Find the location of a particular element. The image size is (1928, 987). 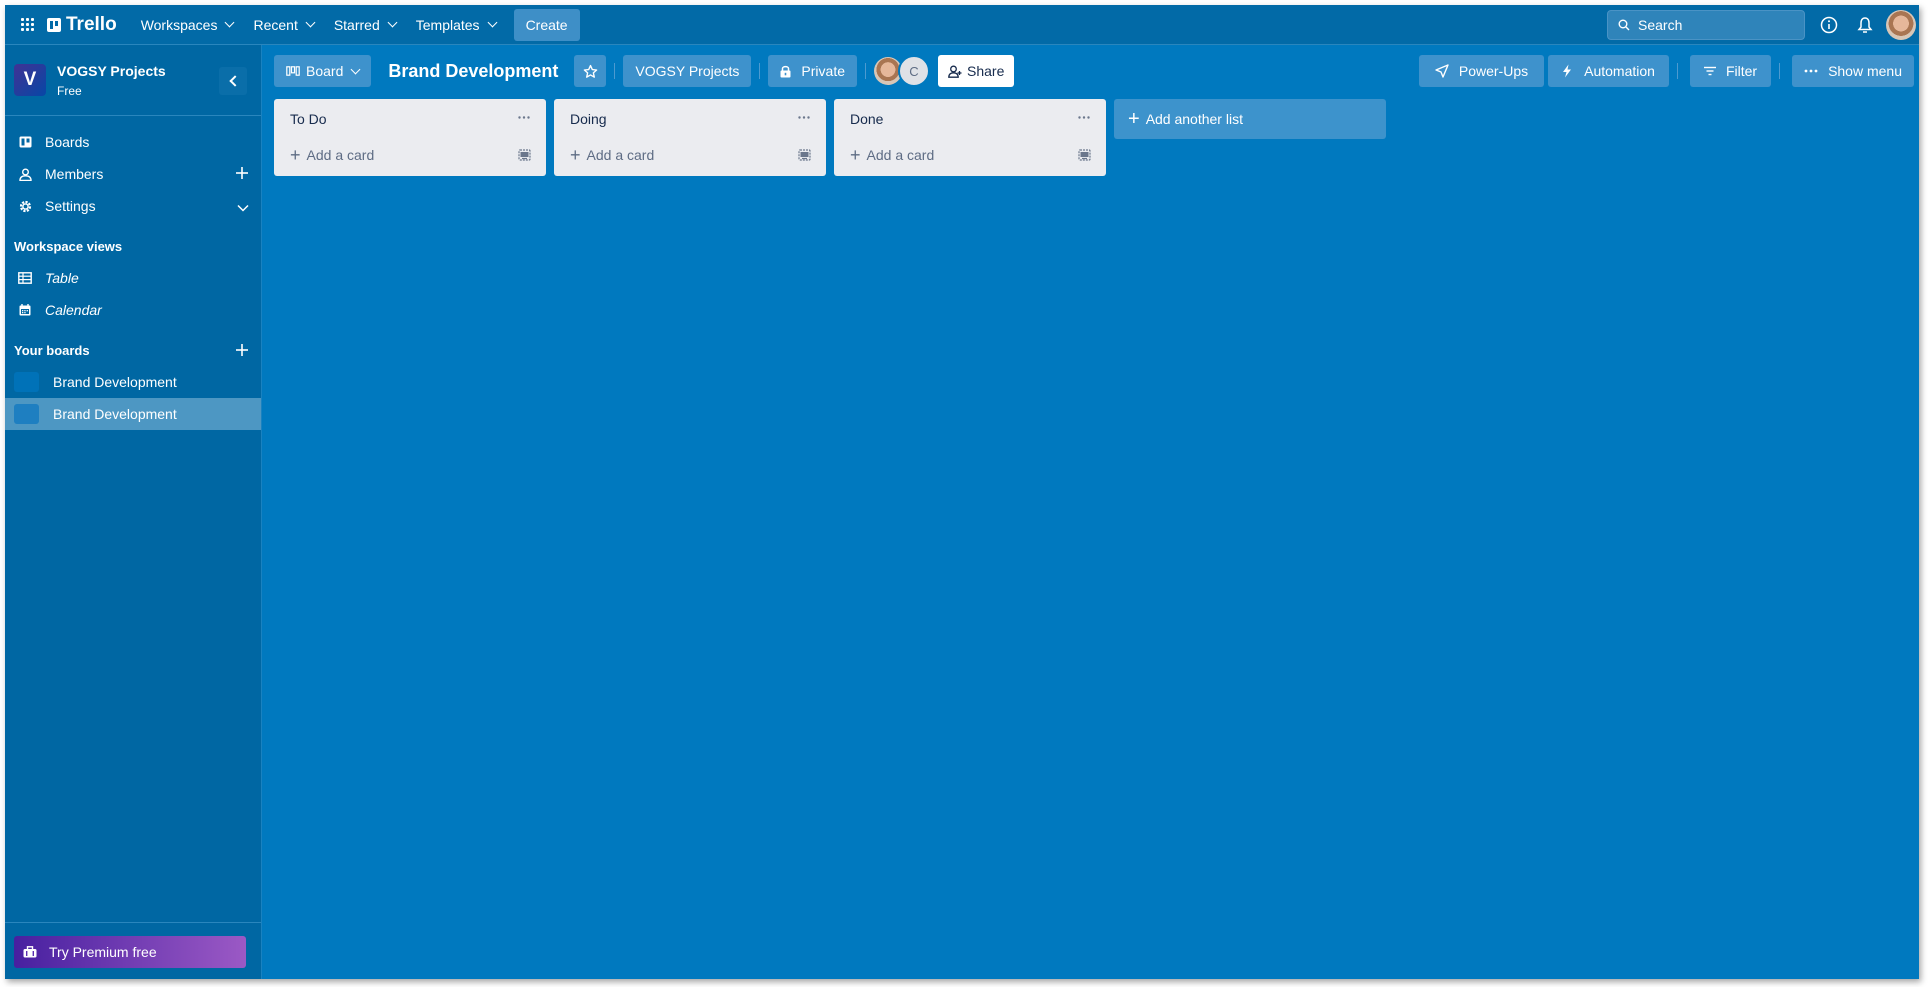

create-button: Create is located at coordinates (546, 24).